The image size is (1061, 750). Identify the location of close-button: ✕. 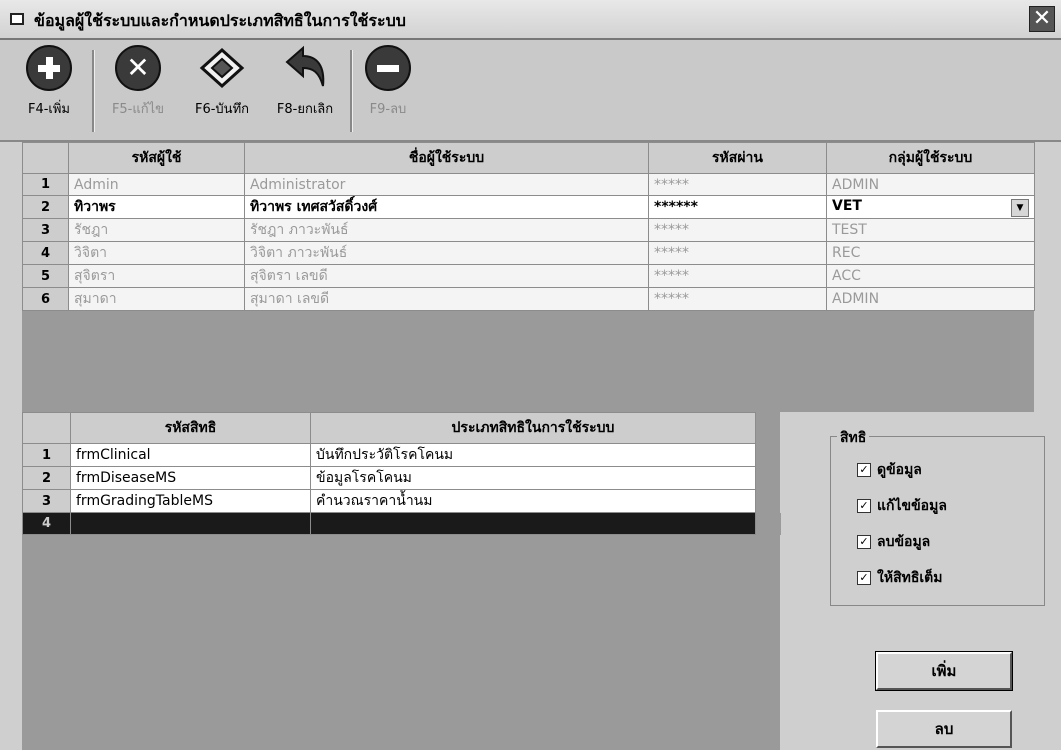
(1042, 19).